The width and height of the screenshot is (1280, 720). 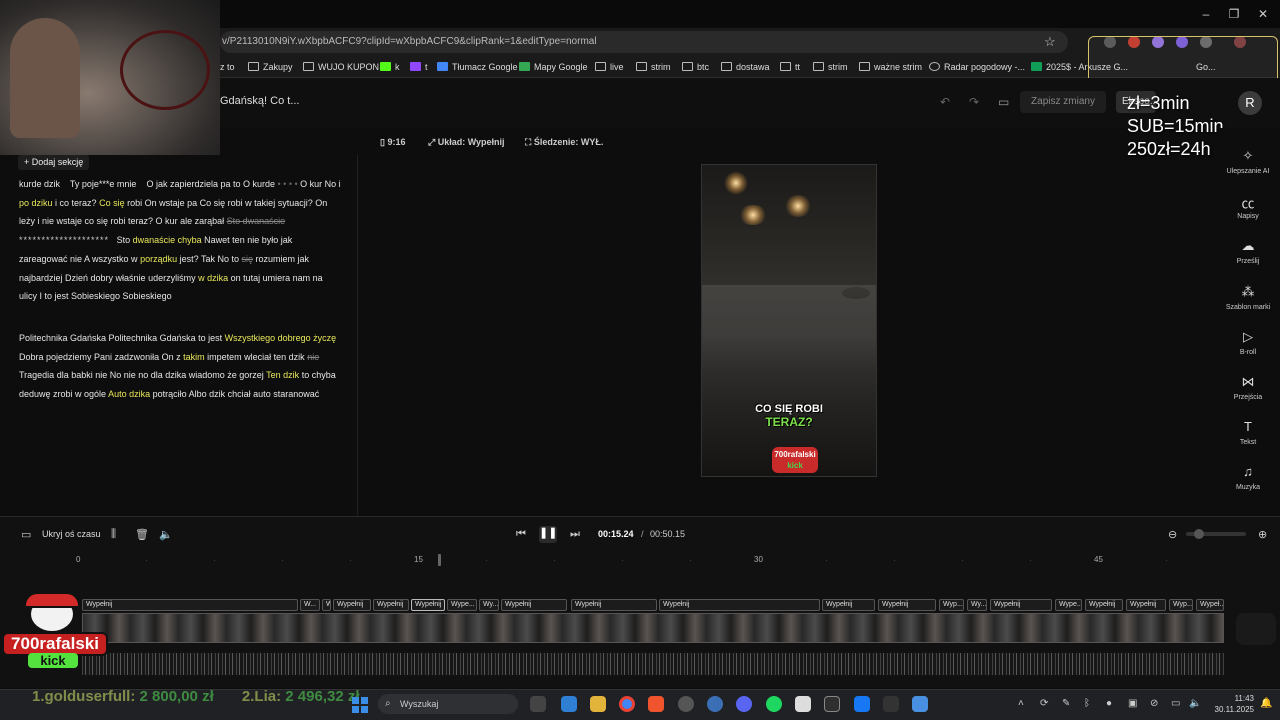 What do you see at coordinates (789, 320) in the screenshot?
I see `video-preview` at bounding box center [789, 320].